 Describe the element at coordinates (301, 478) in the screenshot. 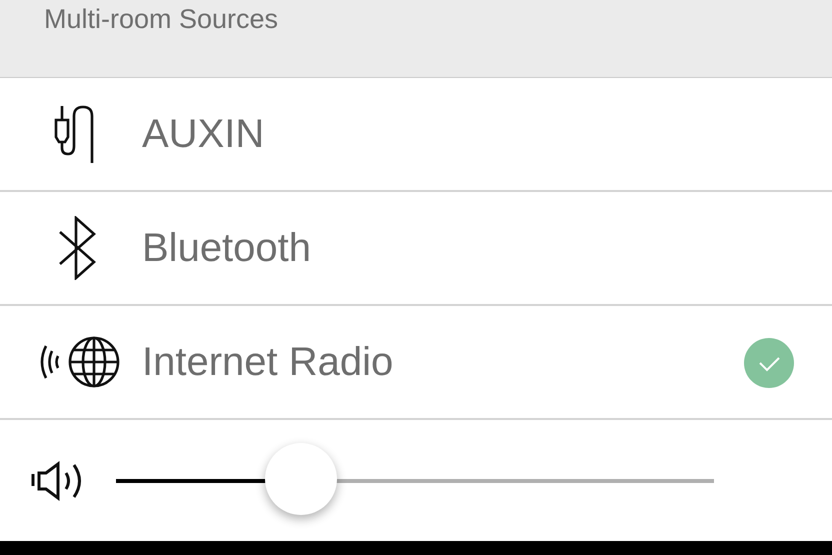

I see `slider-thumb` at that location.